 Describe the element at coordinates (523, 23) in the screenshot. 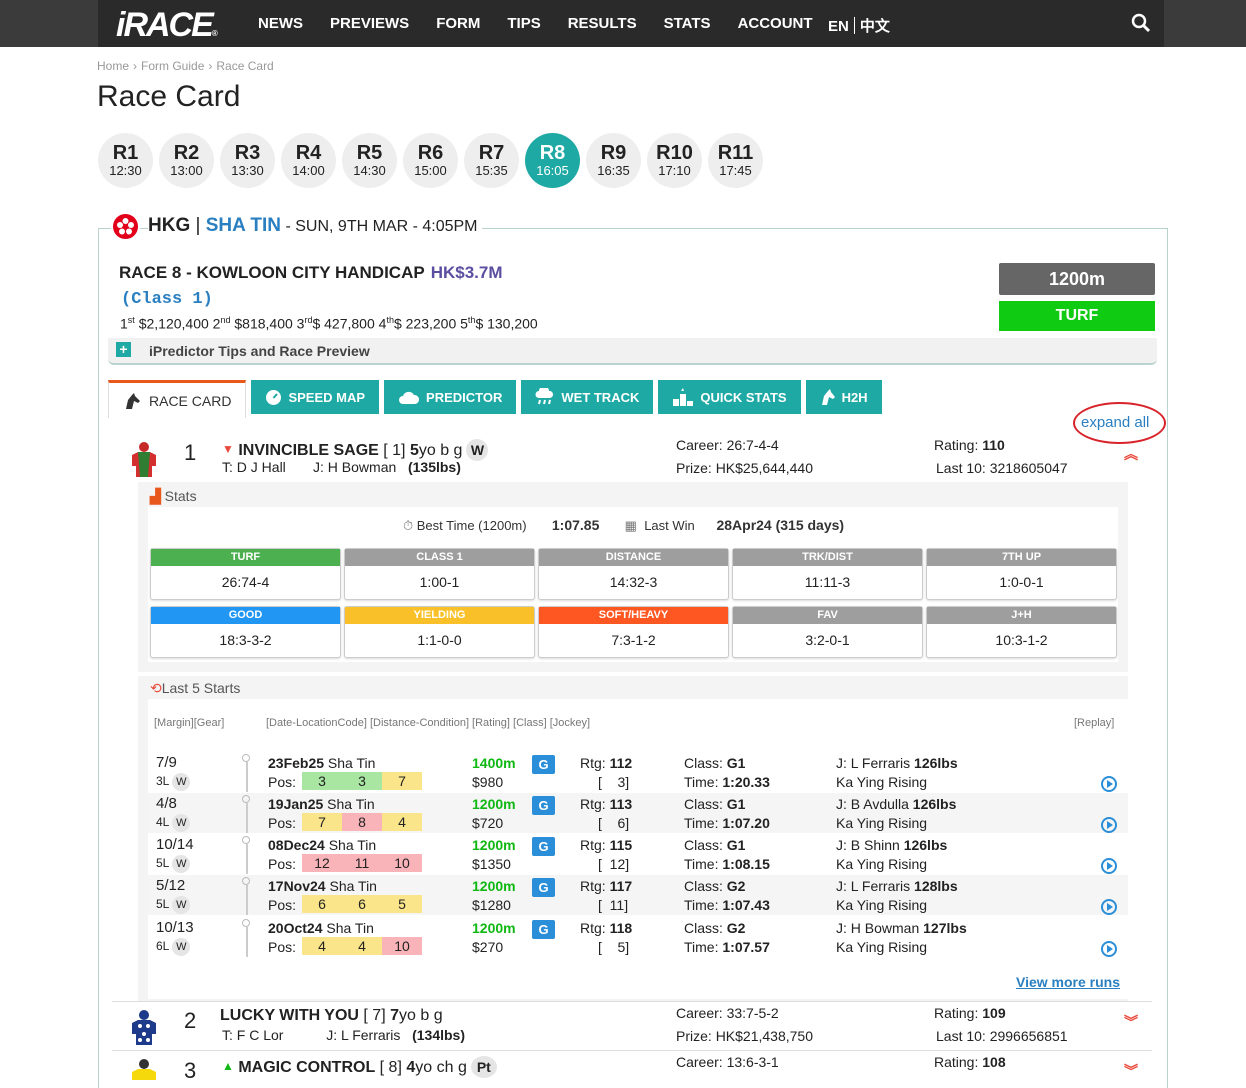

I see `nav-item-tips: TIPS` at that location.